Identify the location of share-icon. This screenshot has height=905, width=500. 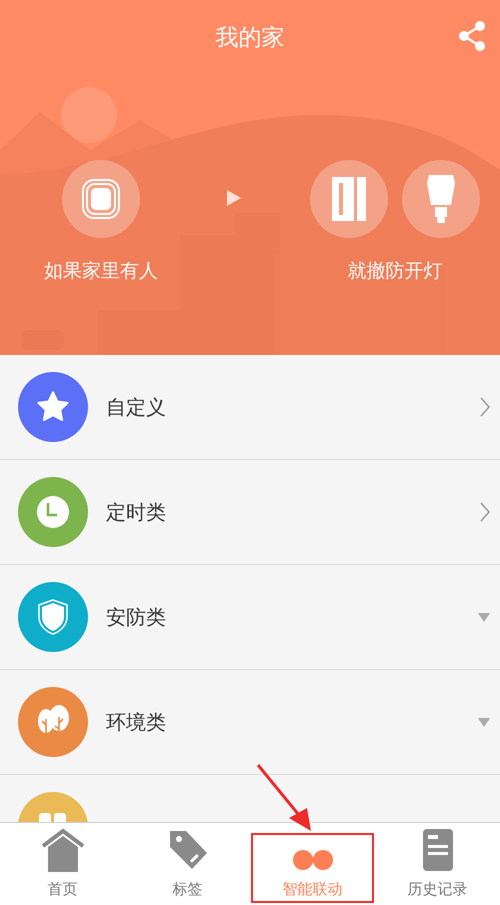
(472, 36).